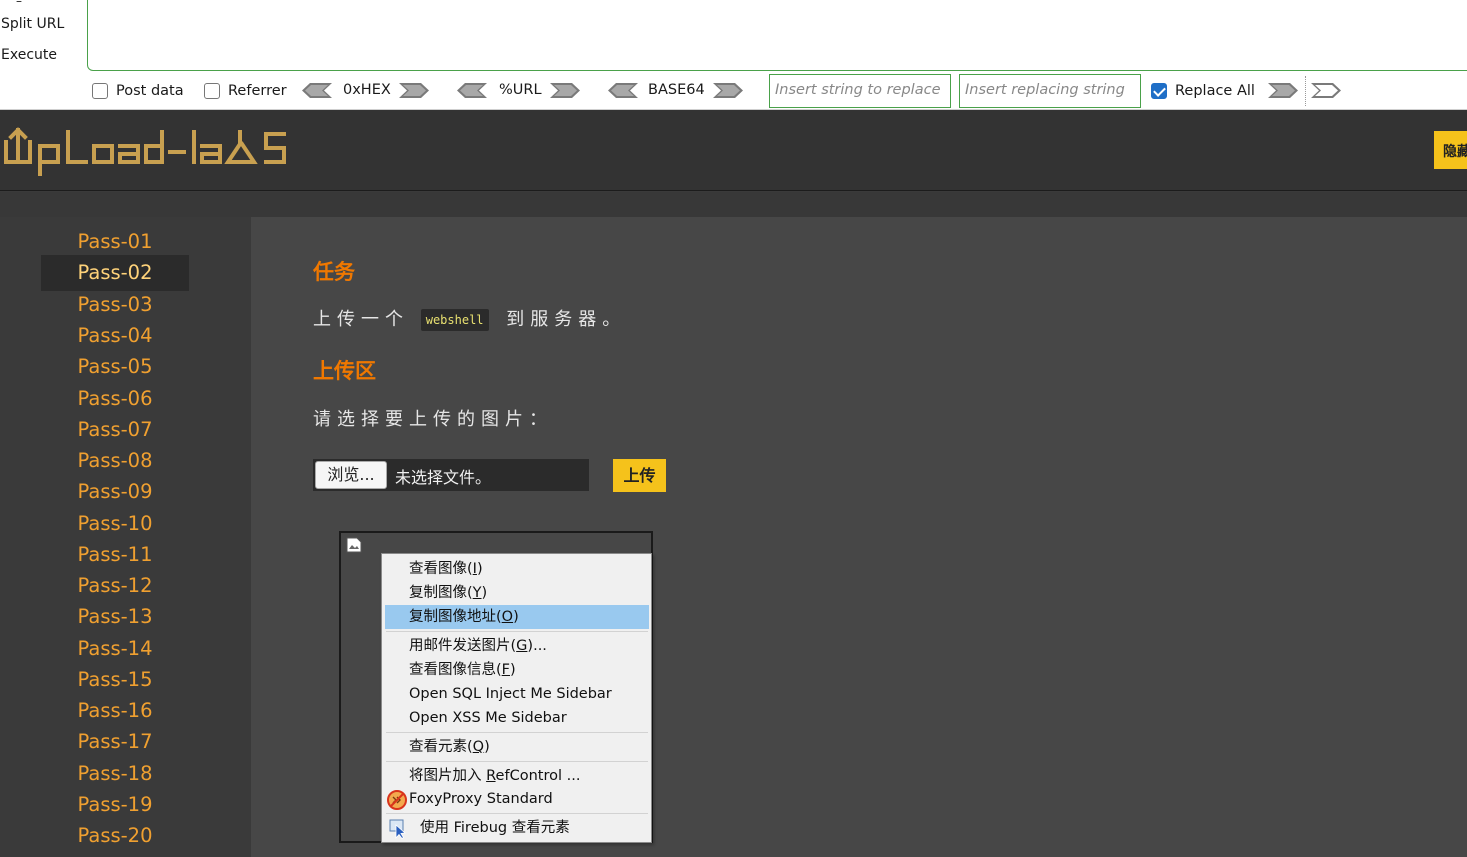 This screenshot has height=857, width=1467. Describe the element at coordinates (455, 670) in the screenshot. I see `menu-view-image-info-label: 查看图像信息(` at that location.